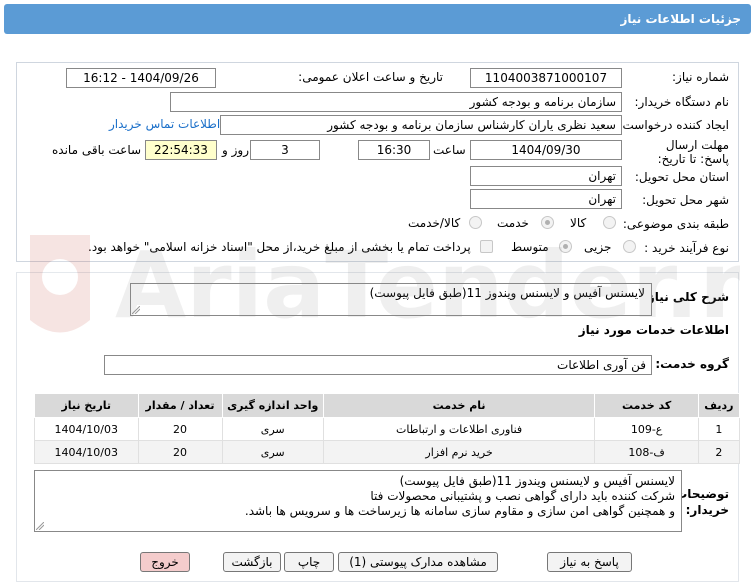 Image resolution: width=755 pixels, height=588 pixels. I want to click on announce-label: تاریخ و ساعت اعلان عمومی:, so click(370, 77).